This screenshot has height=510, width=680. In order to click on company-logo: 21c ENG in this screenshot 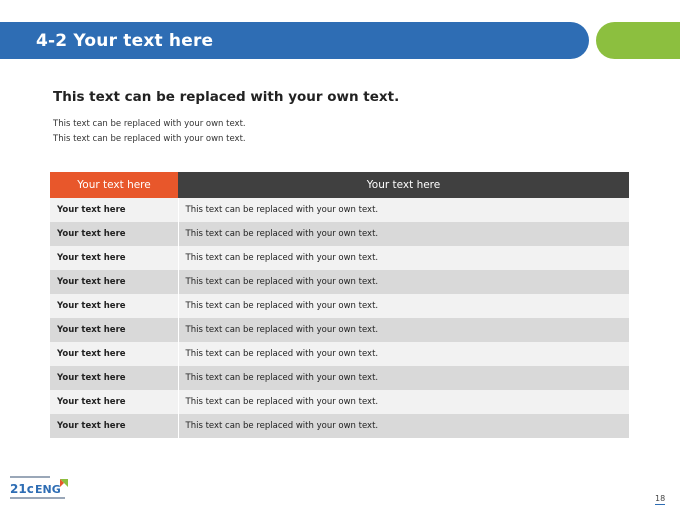, I will do `click(43, 489)`.